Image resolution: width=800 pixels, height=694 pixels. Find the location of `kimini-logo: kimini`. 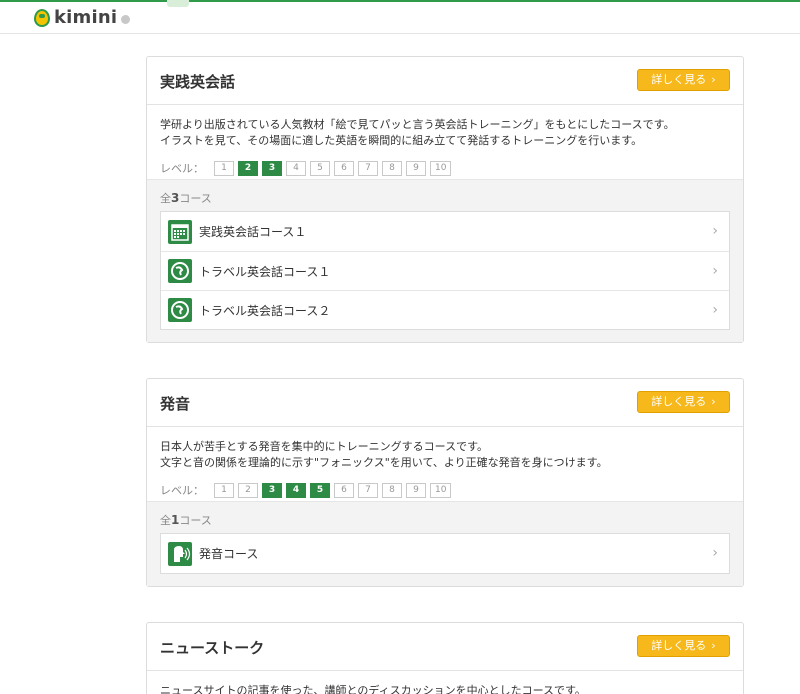

kimini-logo: kimini is located at coordinates (75, 17).